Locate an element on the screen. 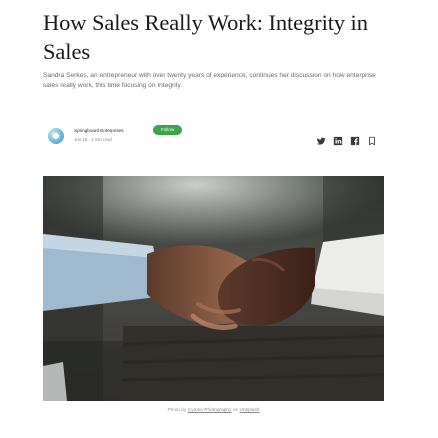 The height and width of the screenshot is (438, 438). twitter-icon is located at coordinates (321, 141).